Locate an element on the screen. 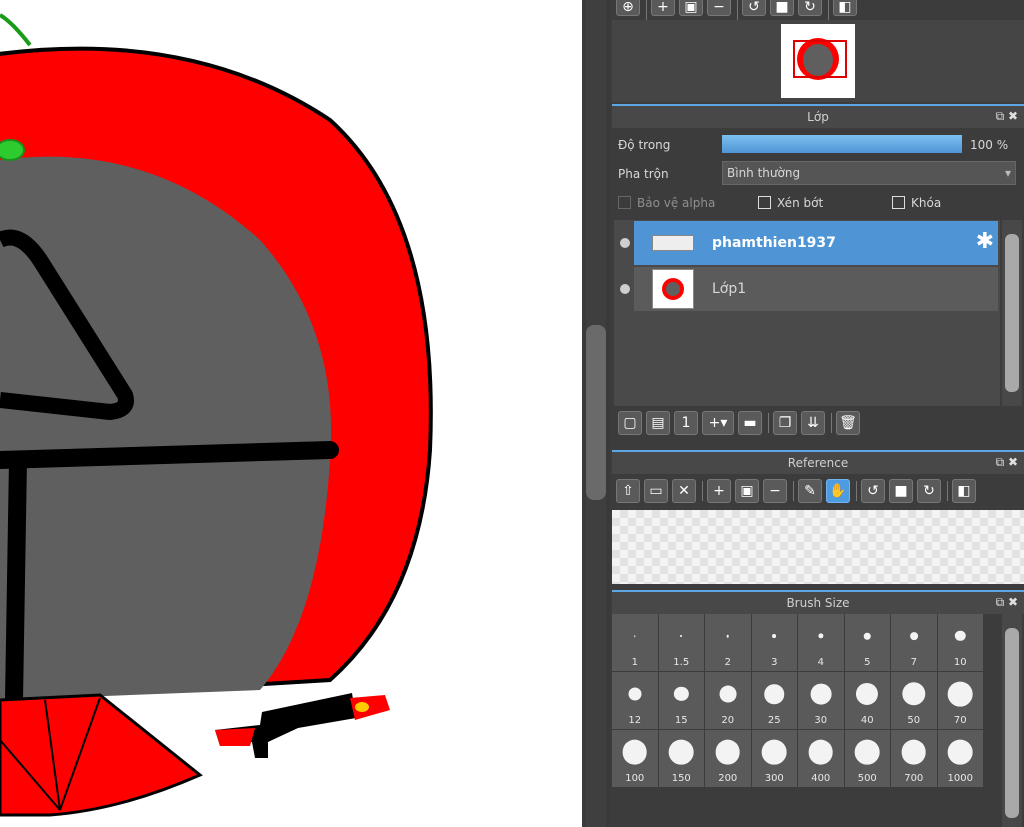 The height and width of the screenshot is (827, 1024). new-halftone-layer-icon: ▤ is located at coordinates (658, 423).